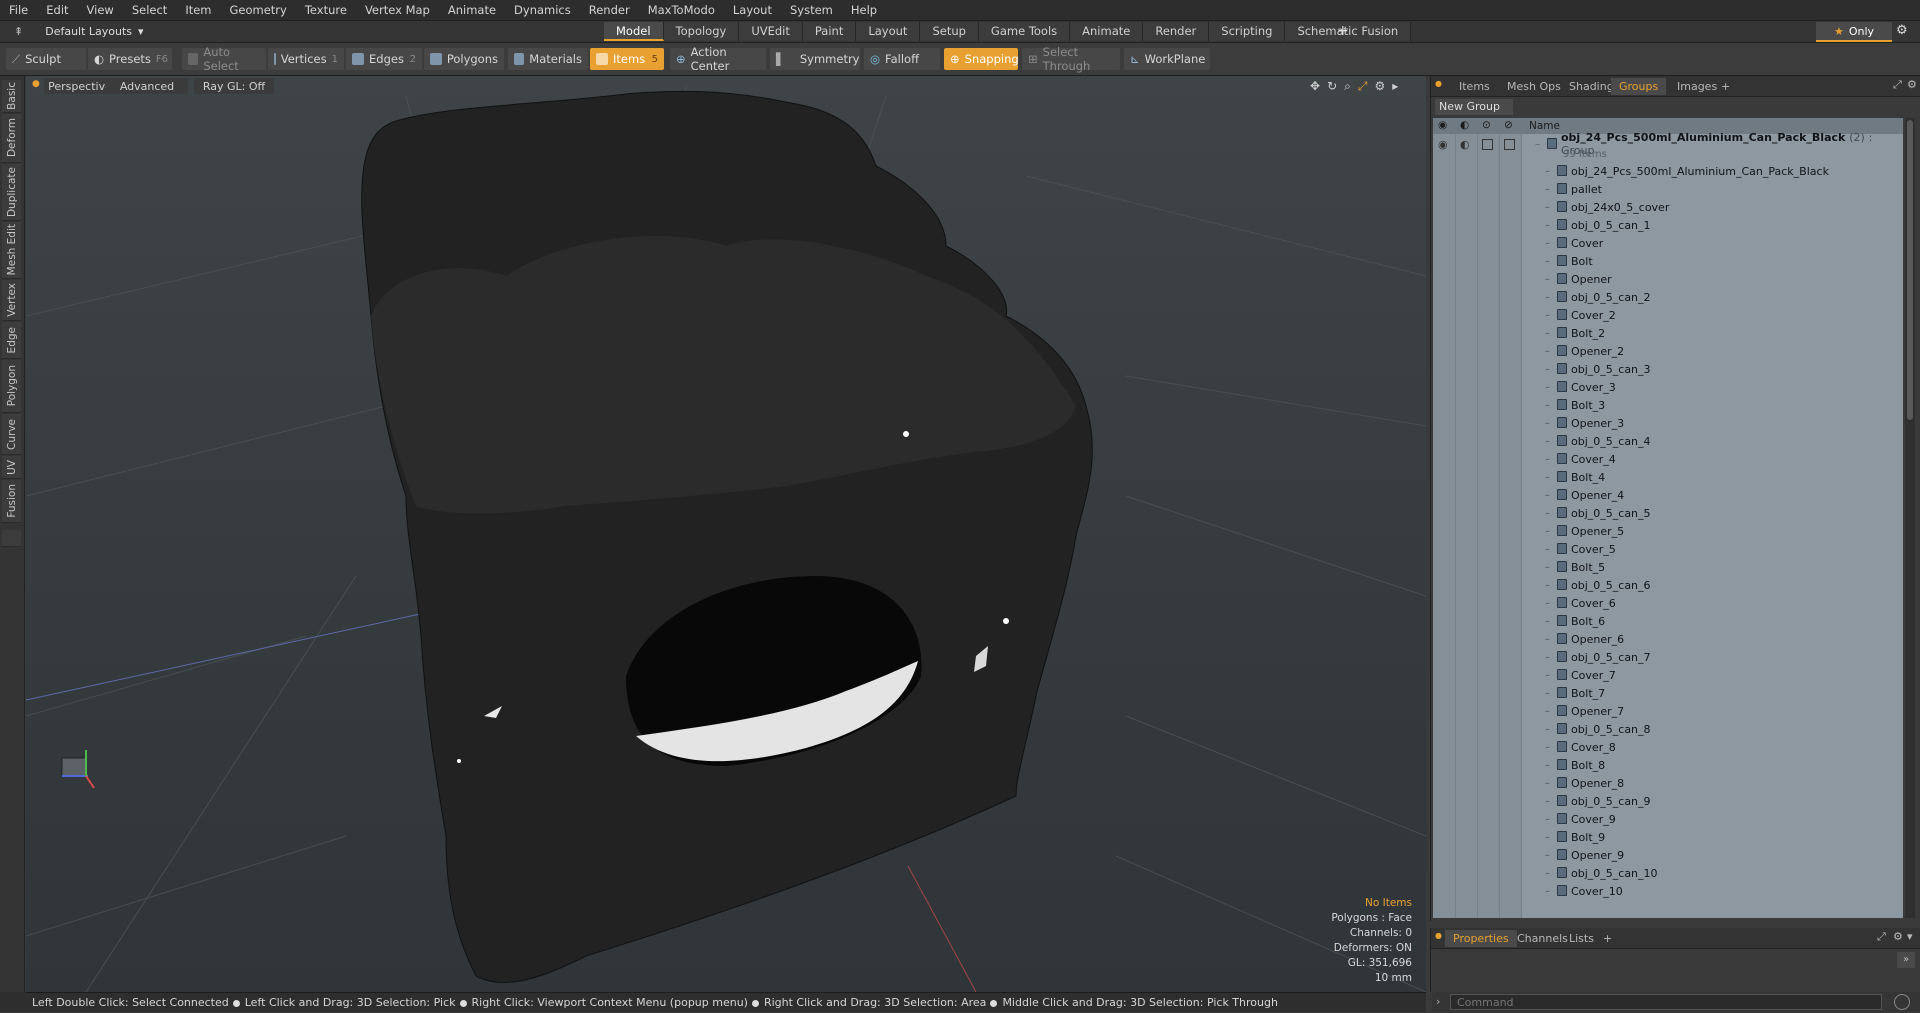 This screenshot has height=1013, width=1920. What do you see at coordinates (1668, 639) in the screenshot?
I see `tree-row: – Opener_6` at bounding box center [1668, 639].